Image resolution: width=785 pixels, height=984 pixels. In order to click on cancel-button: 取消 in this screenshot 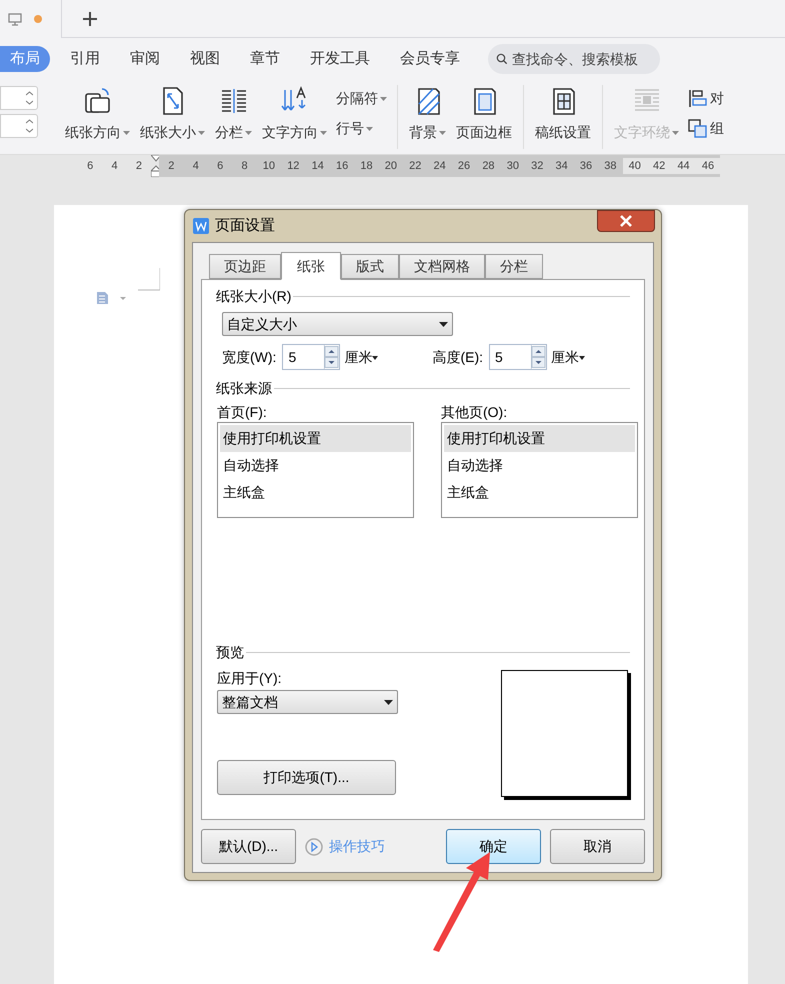, I will do `click(597, 846)`.